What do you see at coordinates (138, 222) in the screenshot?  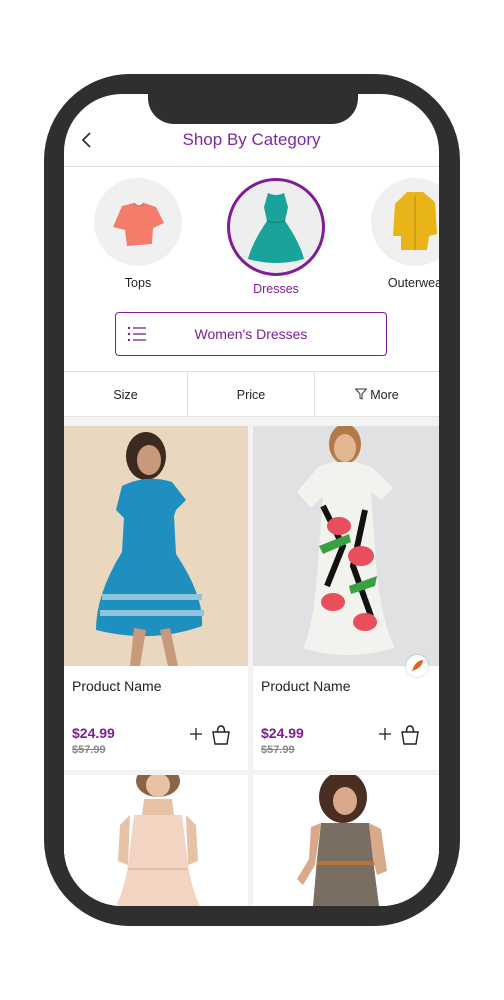 I see `top-shirt-image` at bounding box center [138, 222].